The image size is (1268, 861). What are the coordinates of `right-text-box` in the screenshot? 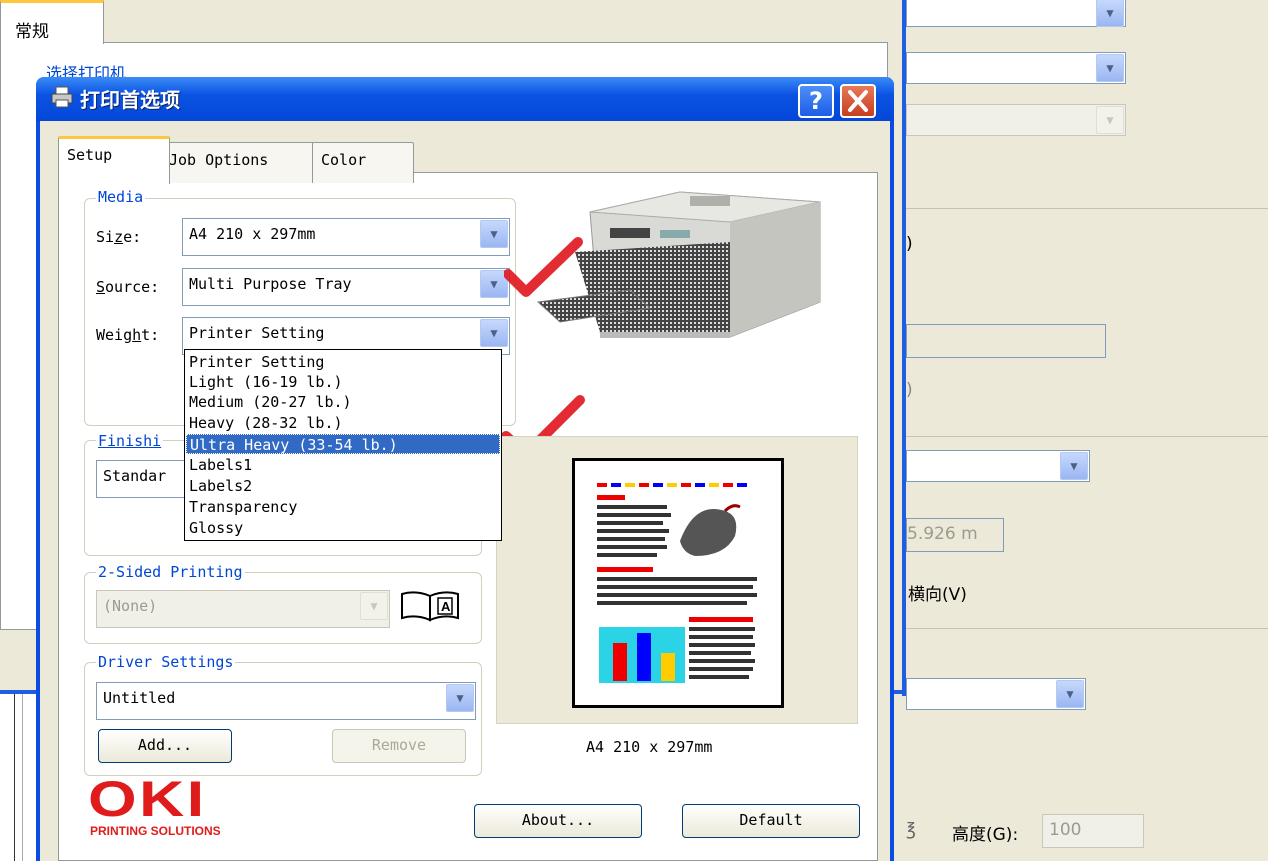 It's located at (1006, 341).